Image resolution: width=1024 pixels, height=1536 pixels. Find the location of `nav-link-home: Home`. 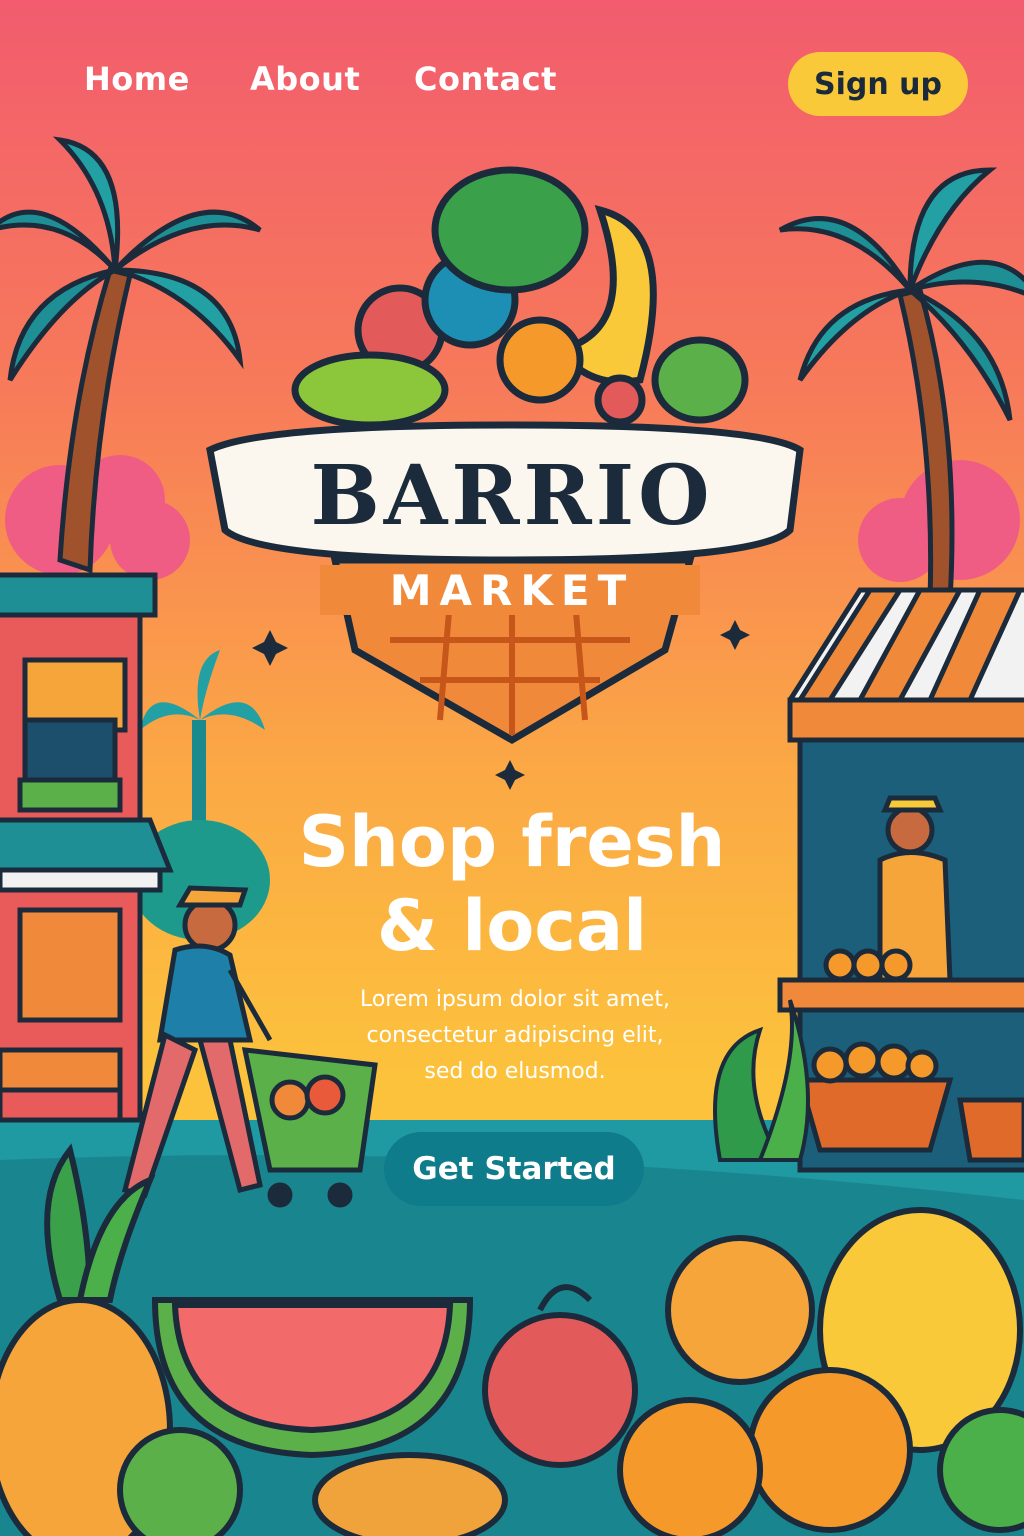

nav-link-home: Home is located at coordinates (137, 79).